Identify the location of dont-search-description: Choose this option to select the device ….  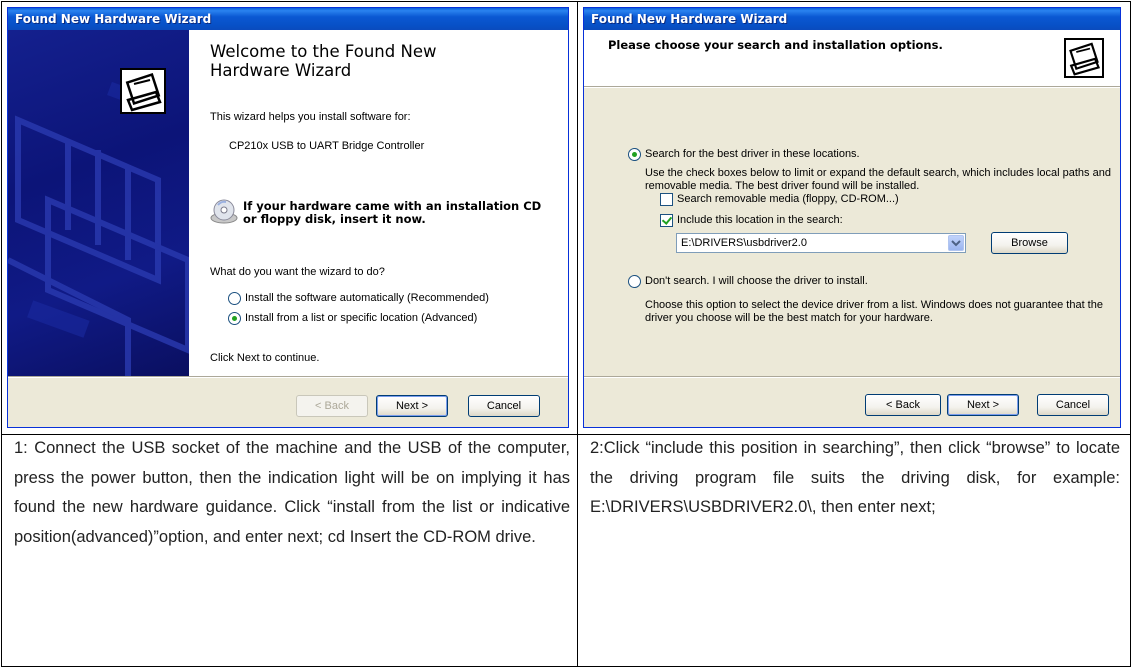
(874, 311).